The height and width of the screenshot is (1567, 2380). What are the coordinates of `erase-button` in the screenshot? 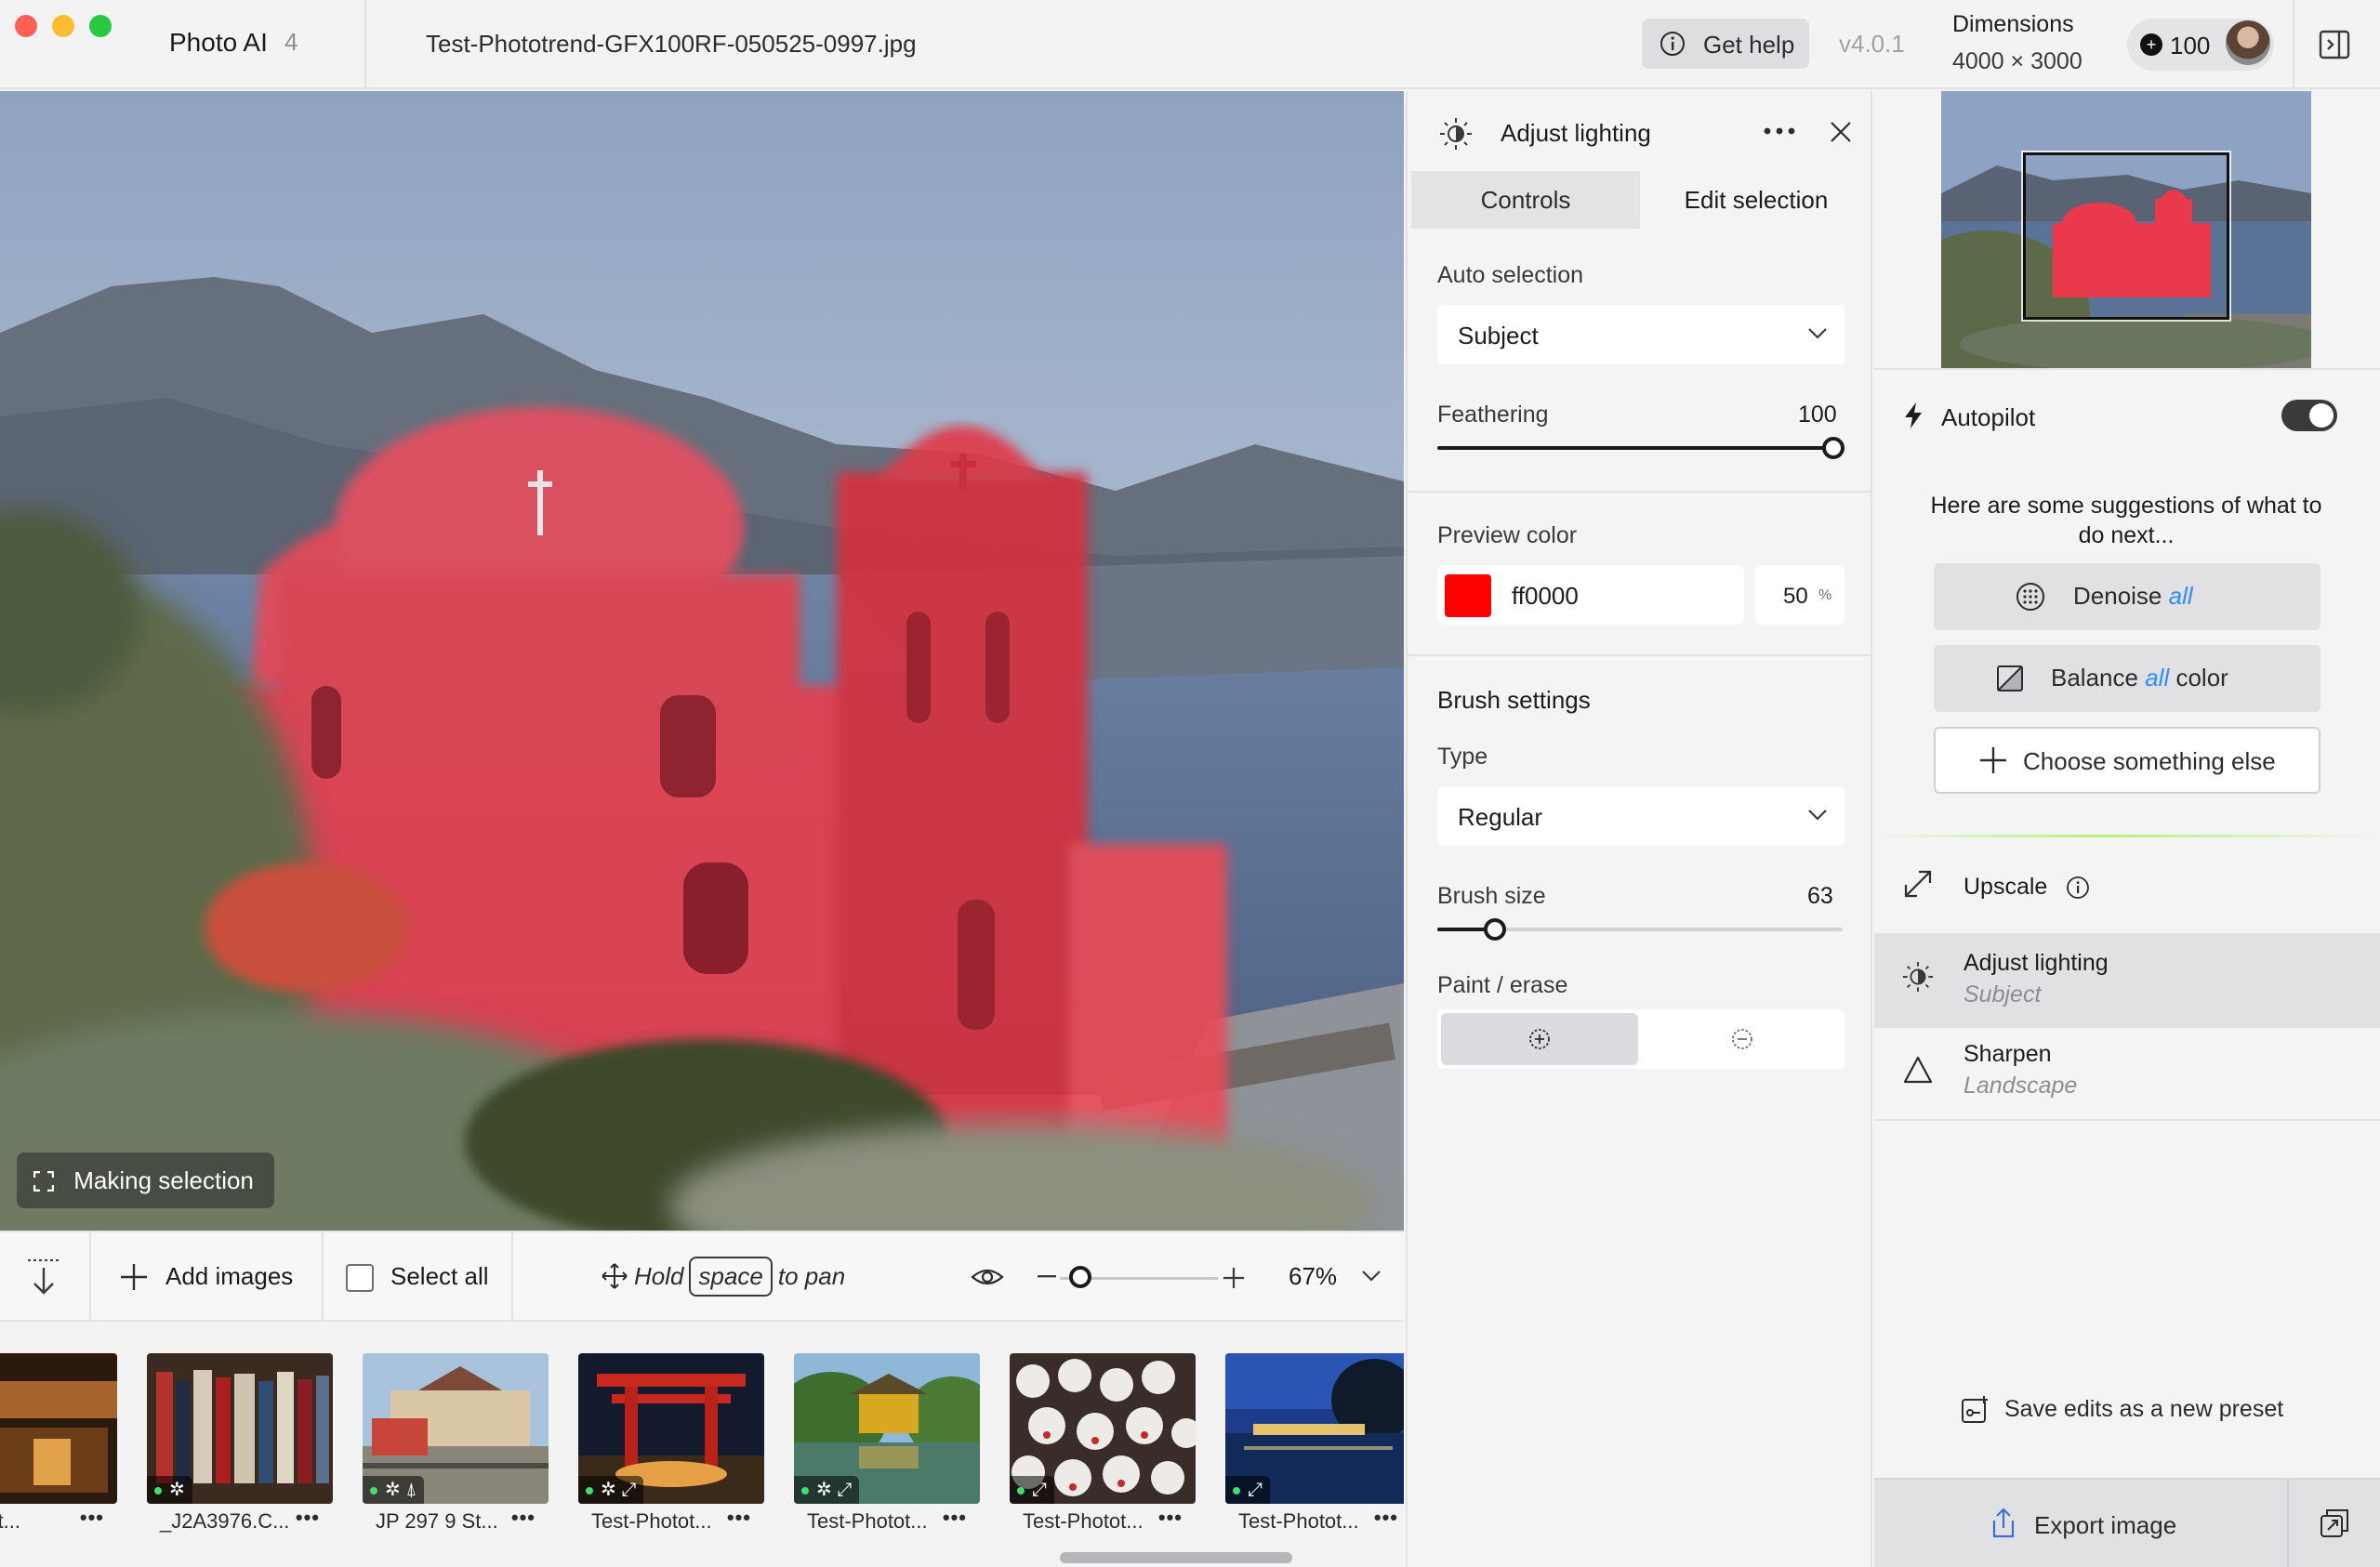 It's located at (1742, 1039).